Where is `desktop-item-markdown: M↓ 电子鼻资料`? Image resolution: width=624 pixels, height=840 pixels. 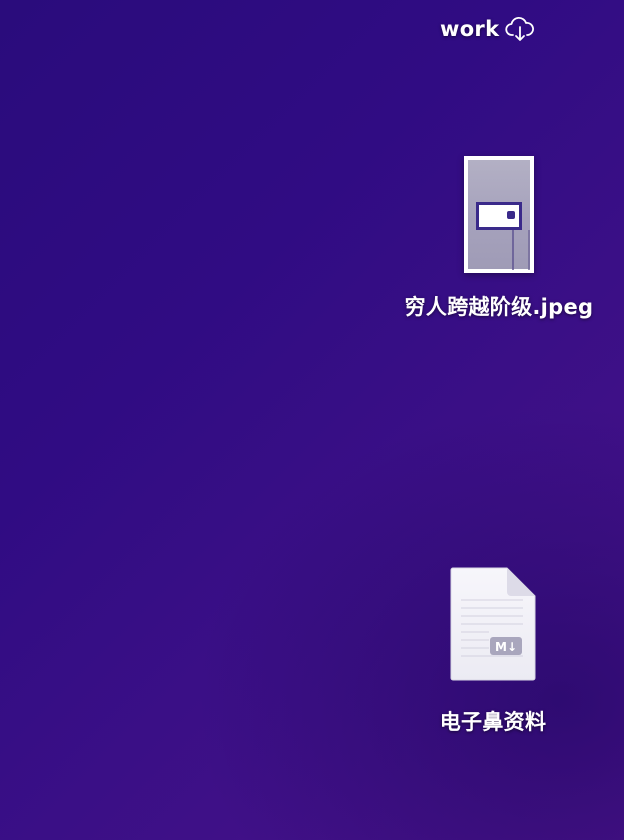 desktop-item-markdown: M↓ 电子鼻资料 is located at coordinates (493, 651).